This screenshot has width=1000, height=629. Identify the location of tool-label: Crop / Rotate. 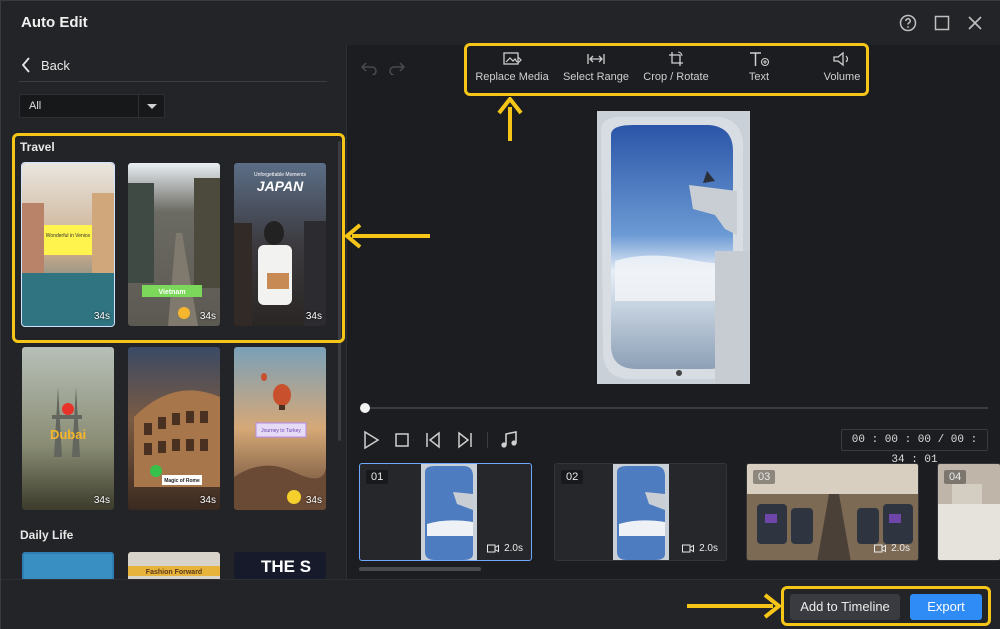
(676, 77).